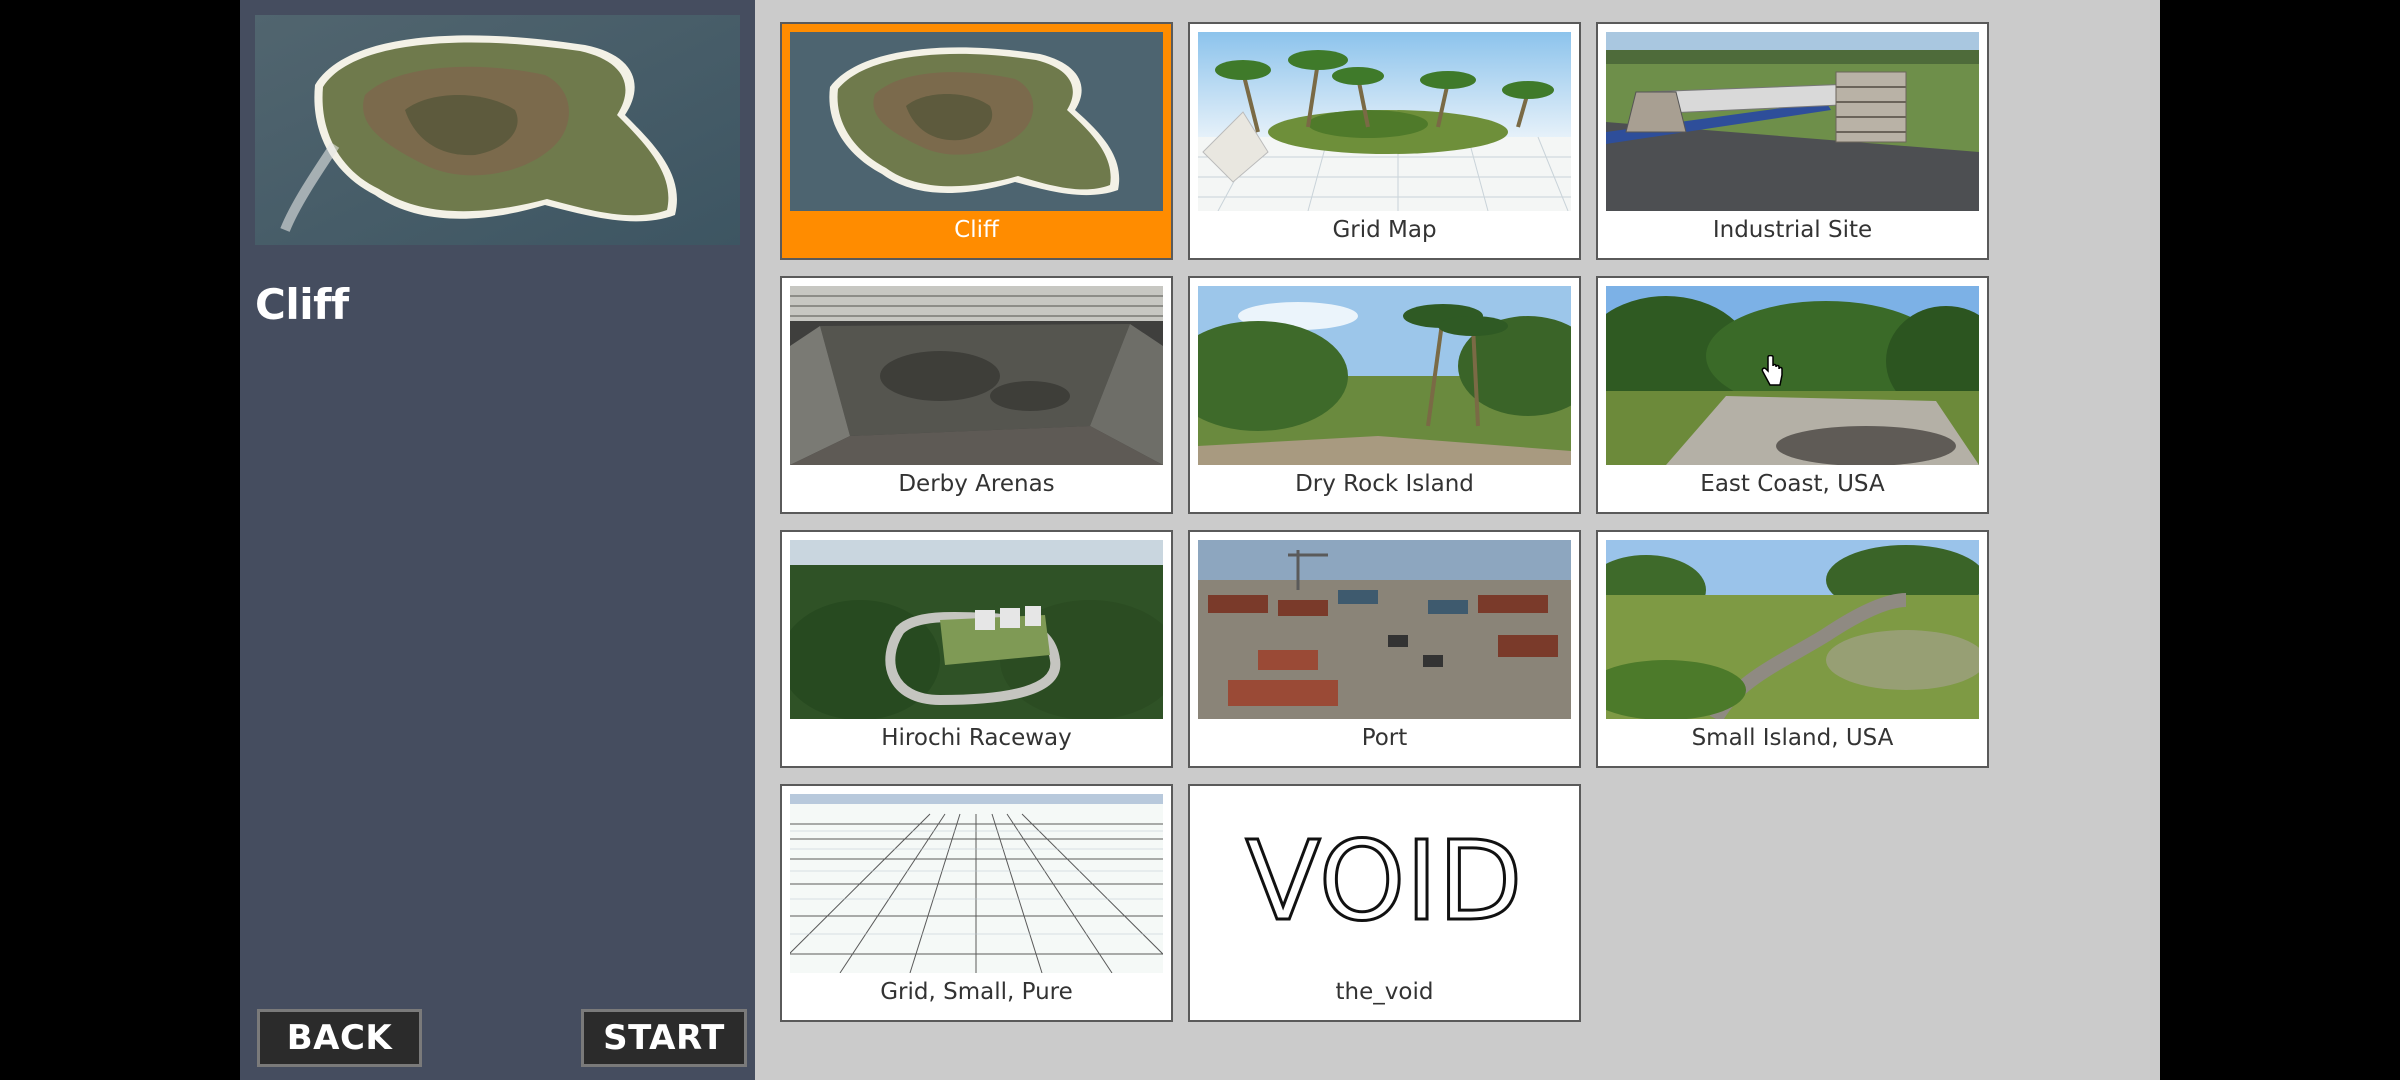  What do you see at coordinates (976, 230) in the screenshot?
I see `map-label: Cliff` at bounding box center [976, 230].